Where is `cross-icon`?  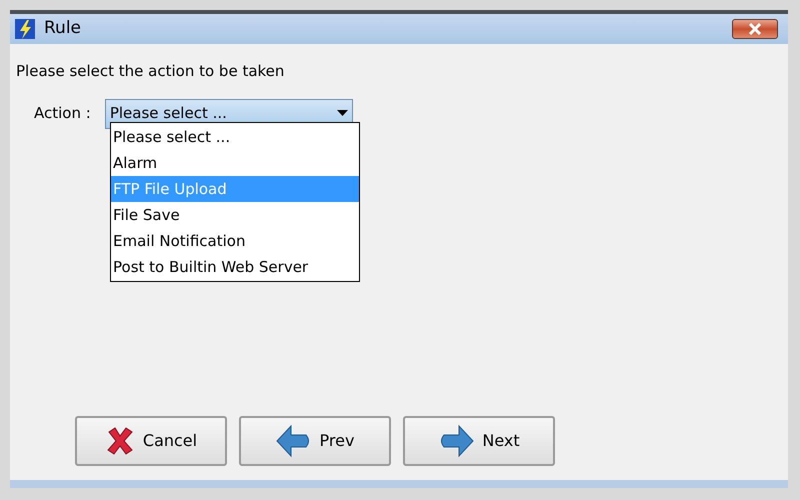 cross-icon is located at coordinates (119, 441).